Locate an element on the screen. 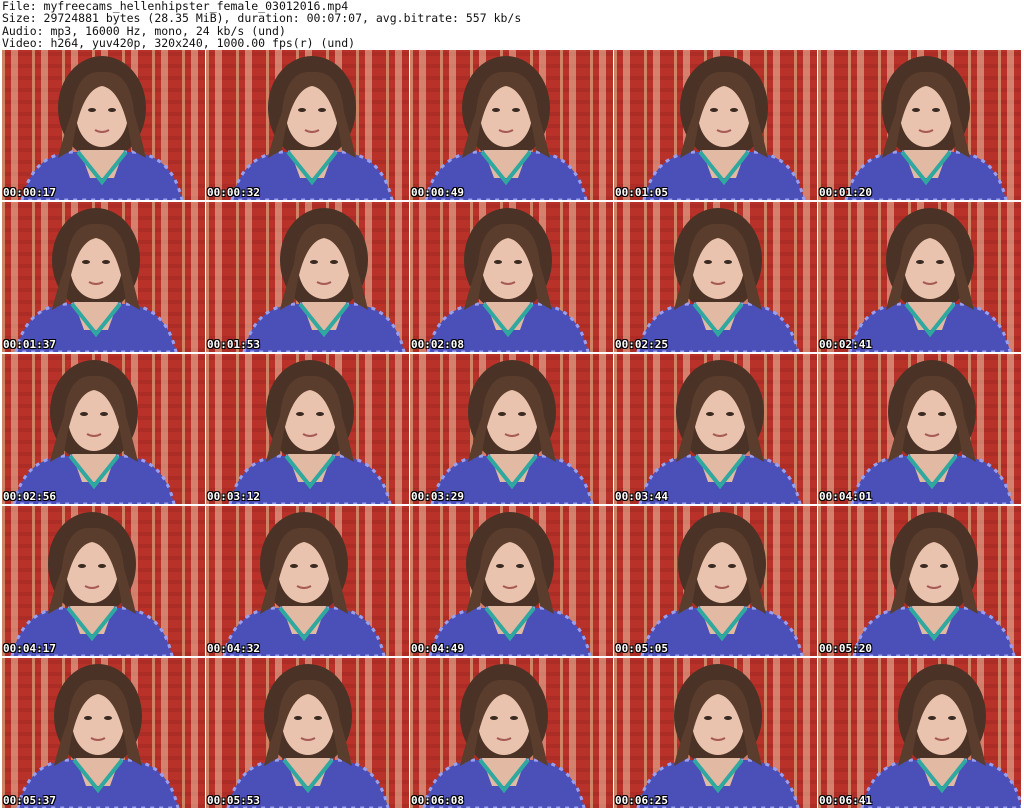 The height and width of the screenshot is (811, 1024). video-thumbnail: 00:00:32 is located at coordinates (307, 125).